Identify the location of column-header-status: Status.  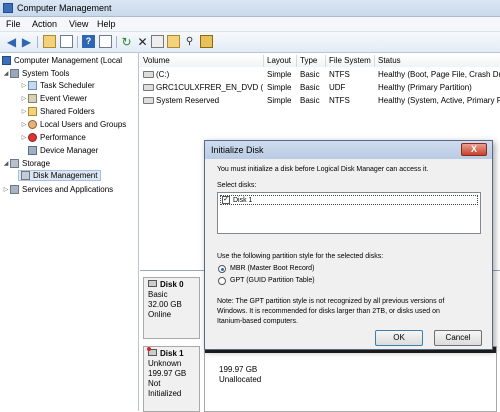
(437, 61).